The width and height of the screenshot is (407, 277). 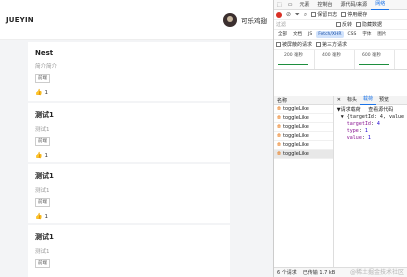 I want to click on disable-cache-checkbox: 停用缓存, so click(x=354, y=14).